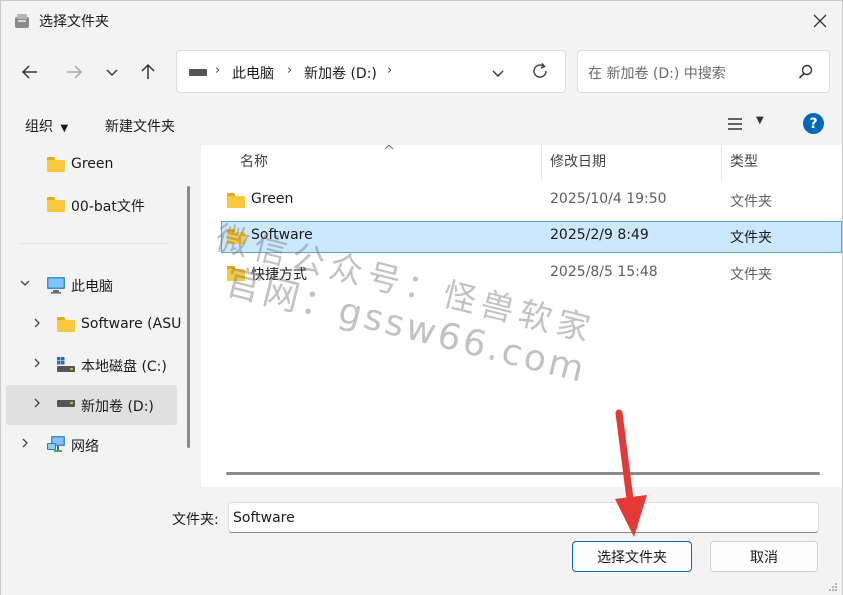 This screenshot has height=595, width=843. I want to click on new-folder-button: 新建文件夹, so click(140, 126).